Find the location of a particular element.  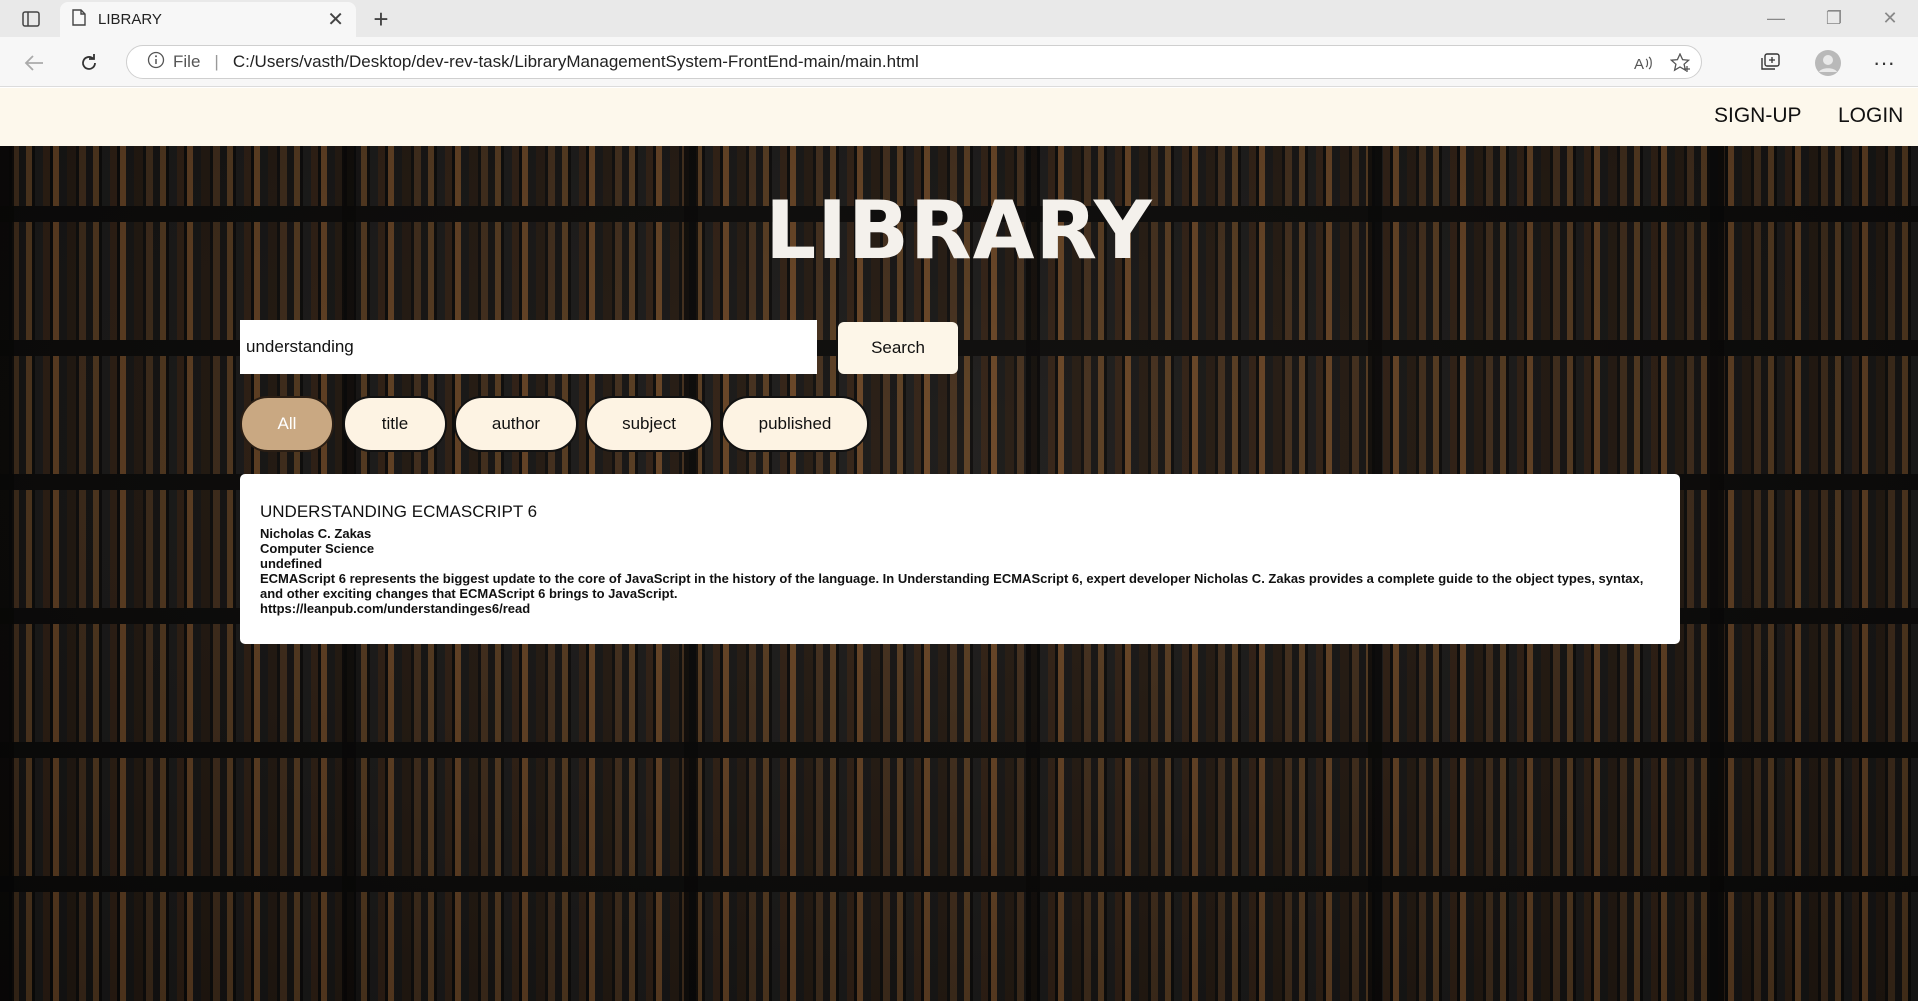

read-aloud-icon: A is located at coordinates (1643, 63).